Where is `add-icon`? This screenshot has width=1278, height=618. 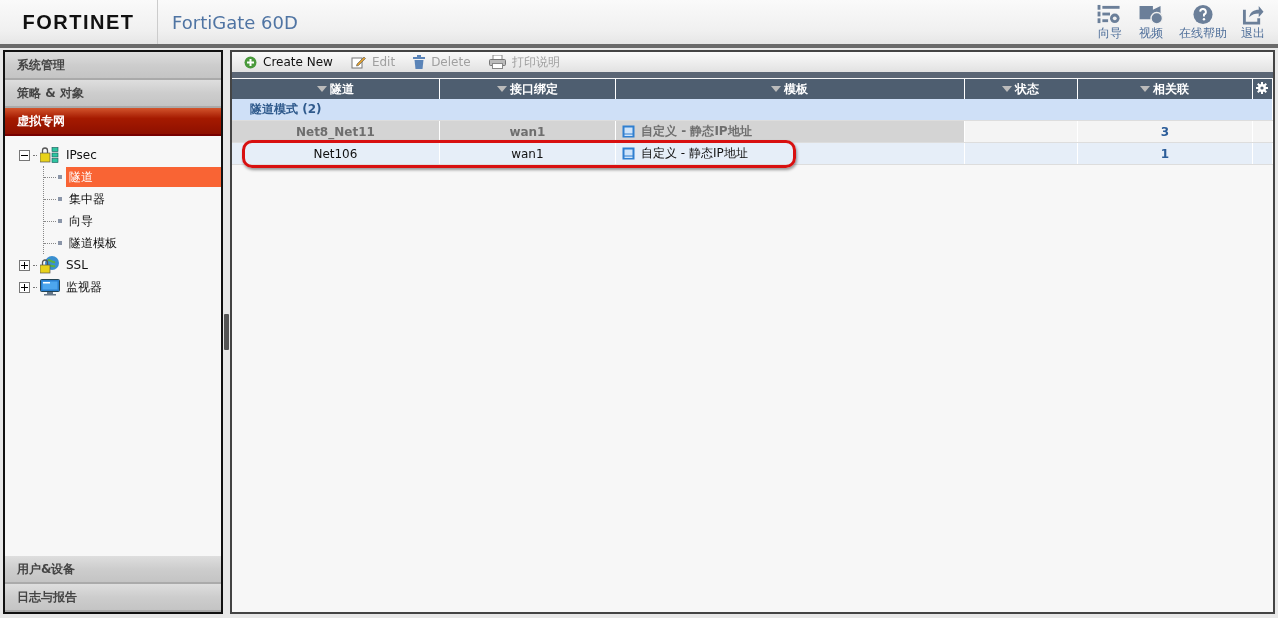
add-icon is located at coordinates (250, 62).